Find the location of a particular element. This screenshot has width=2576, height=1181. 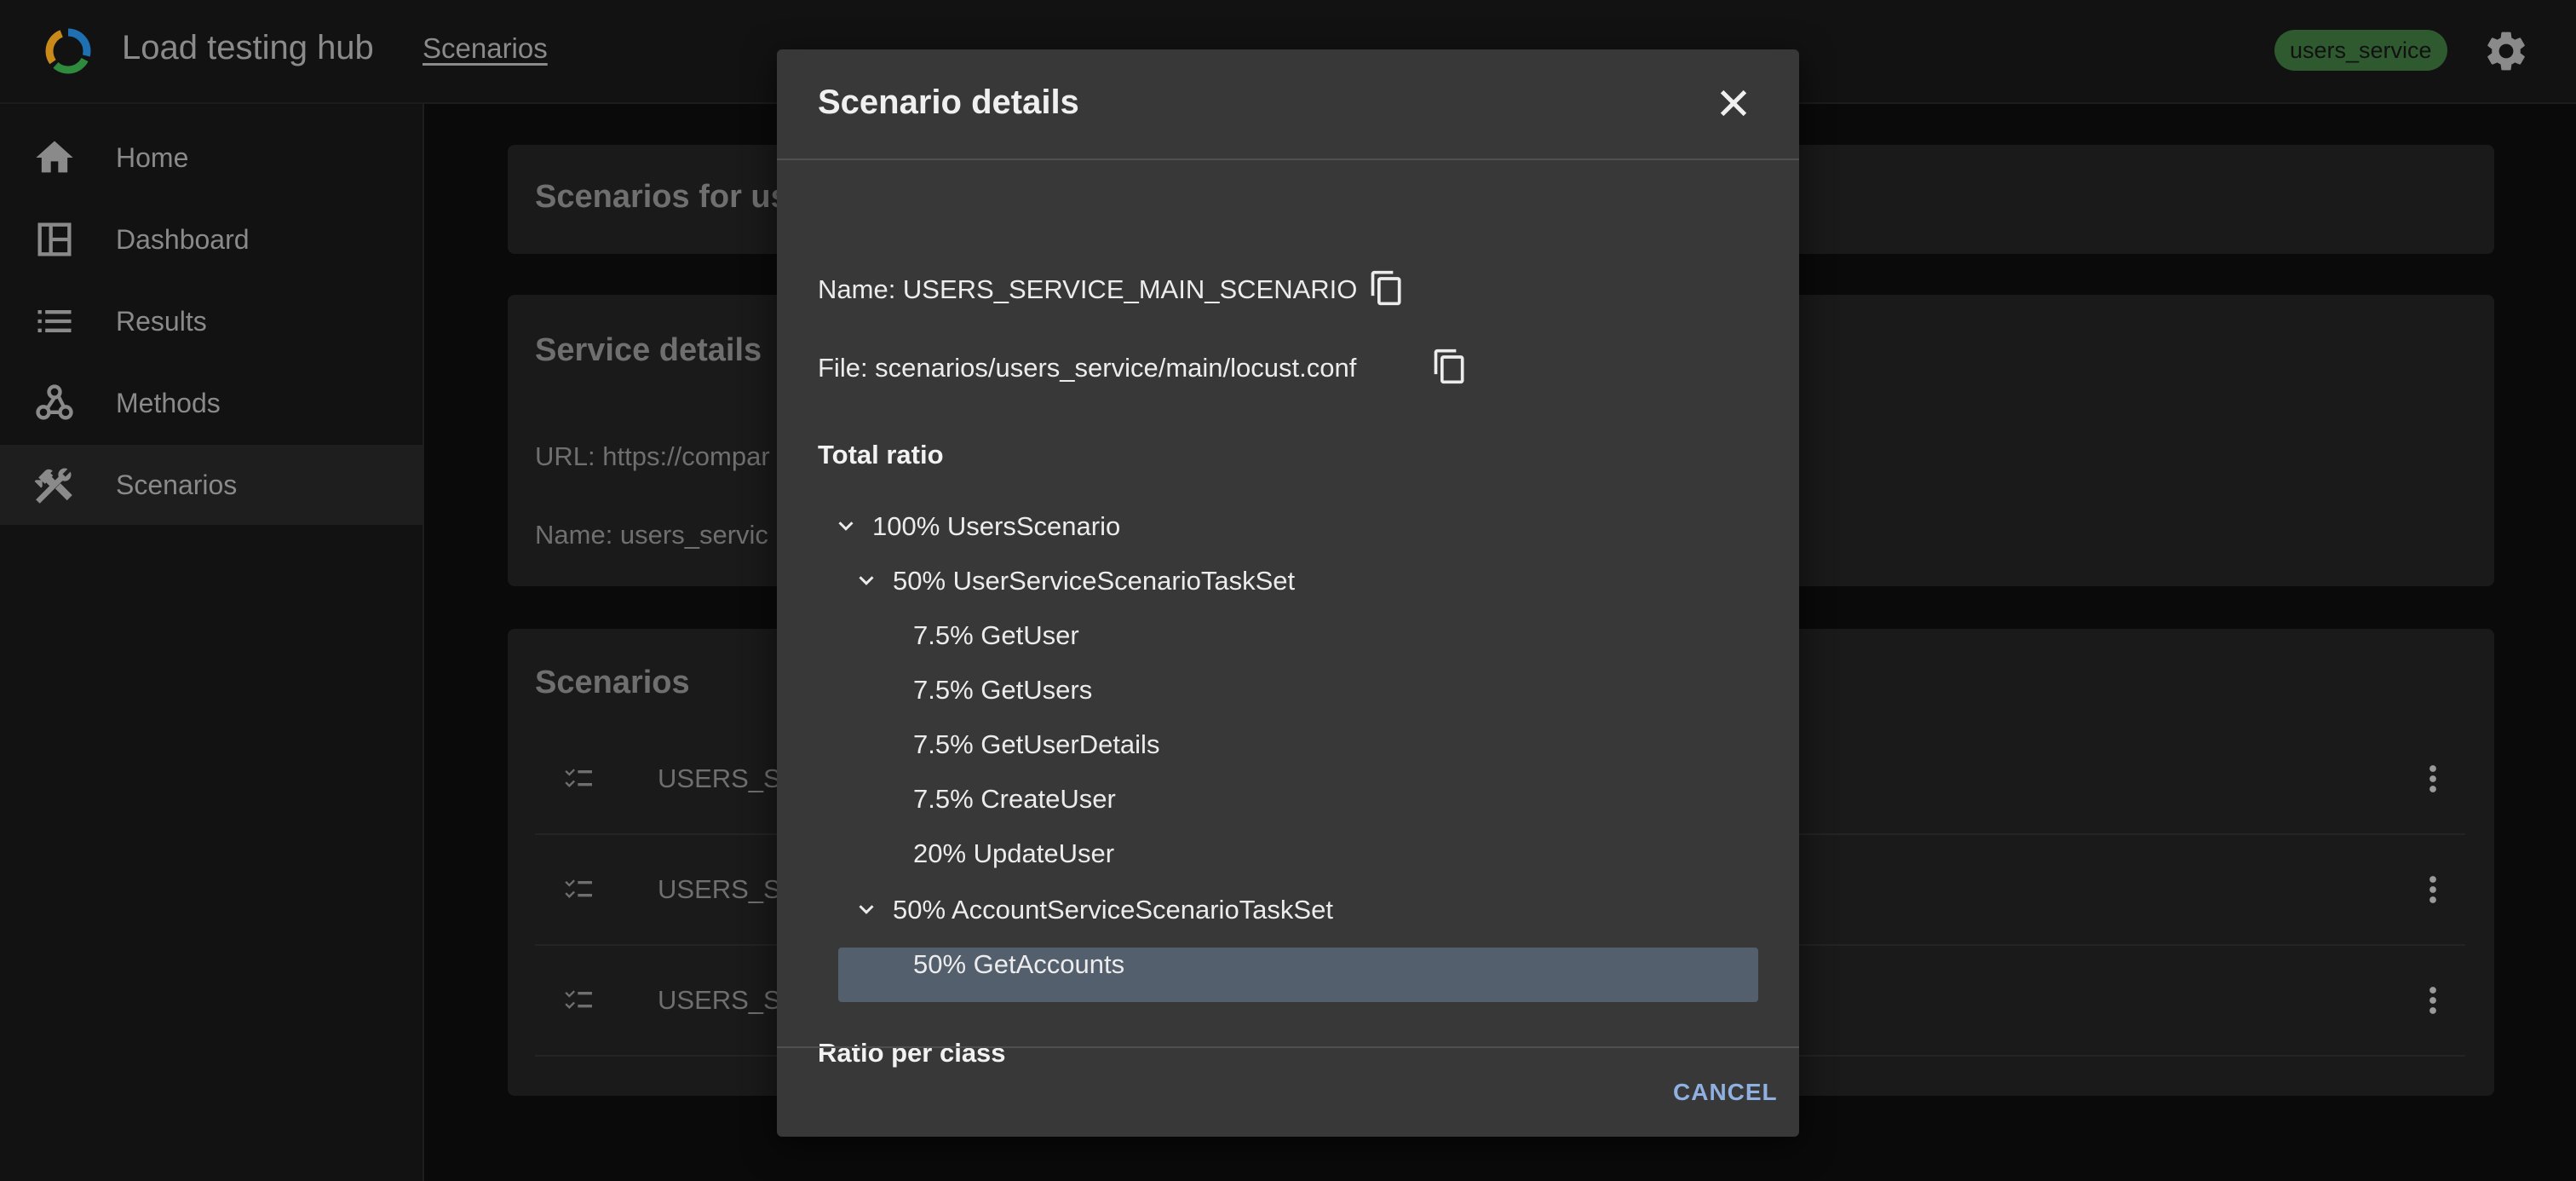

sidebar-item-home: Home is located at coordinates (212, 158).